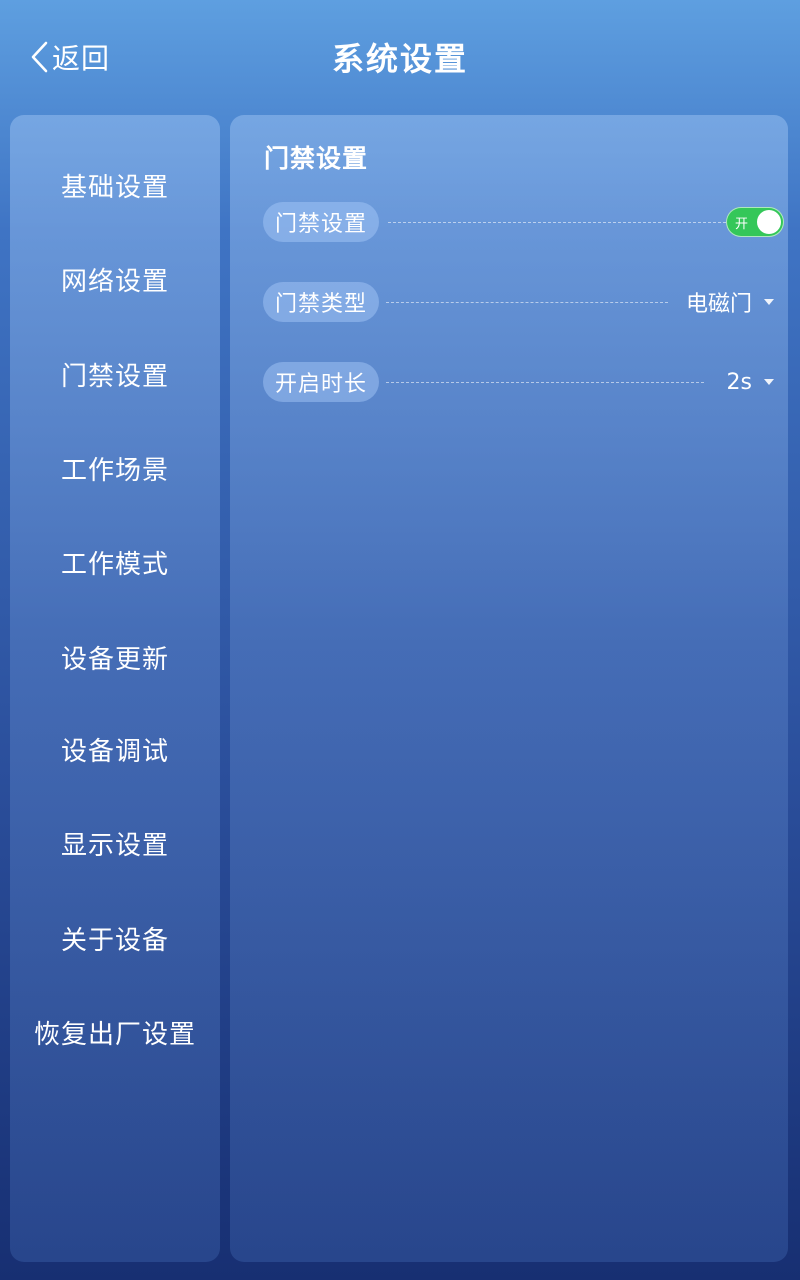  Describe the element at coordinates (755, 222) in the screenshot. I see `access-control-toggle: 开` at that location.